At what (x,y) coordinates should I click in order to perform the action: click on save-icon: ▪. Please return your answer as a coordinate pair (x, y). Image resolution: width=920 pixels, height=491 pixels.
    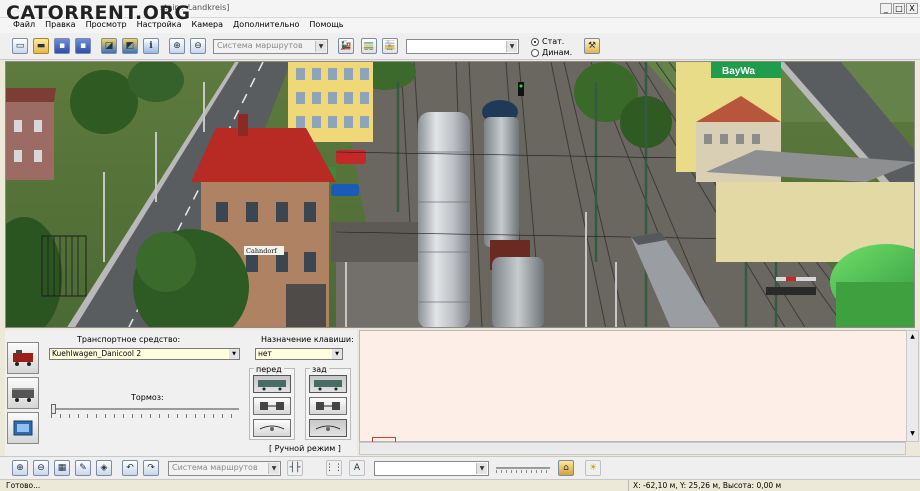
    Looking at the image, I should click on (62, 46).